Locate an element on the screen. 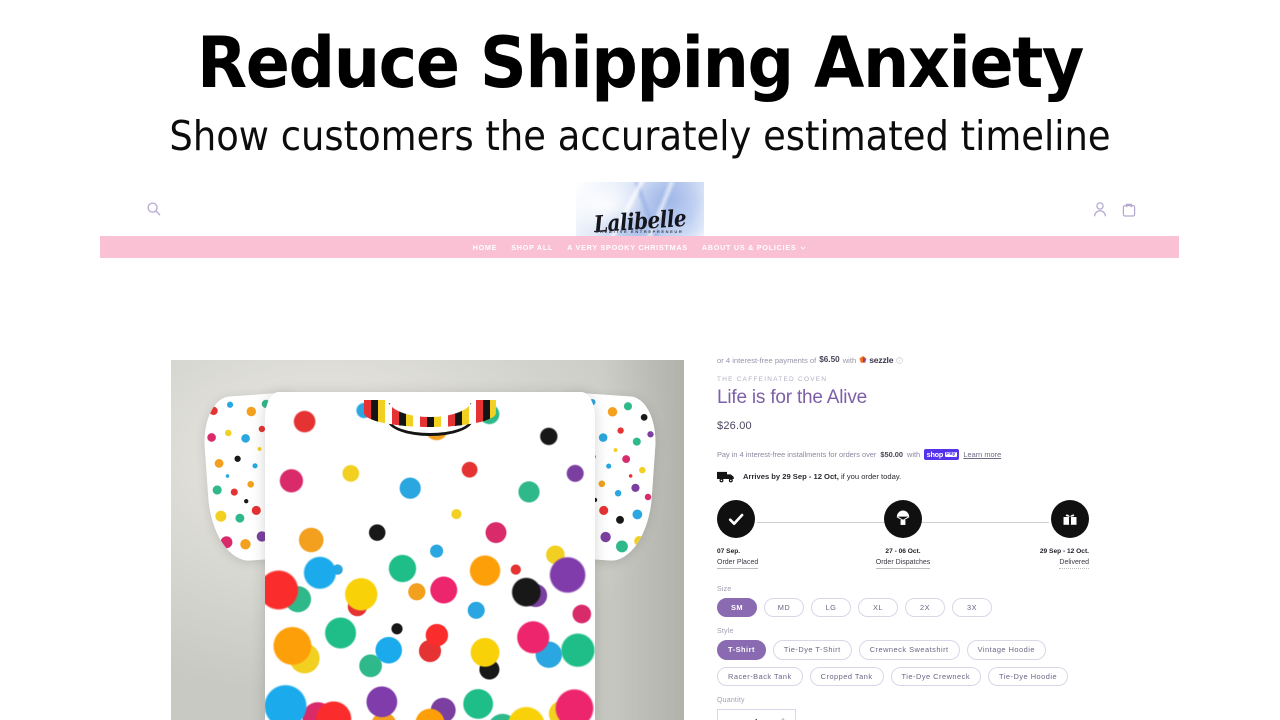 This screenshot has height=720, width=1280. style-option-label: Style is located at coordinates (725, 632).